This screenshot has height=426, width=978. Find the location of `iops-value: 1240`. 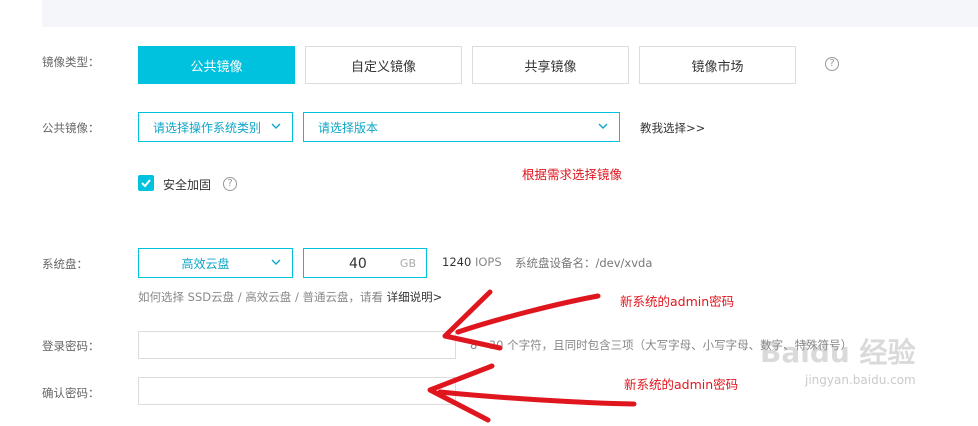

iops-value: 1240 is located at coordinates (457, 262).